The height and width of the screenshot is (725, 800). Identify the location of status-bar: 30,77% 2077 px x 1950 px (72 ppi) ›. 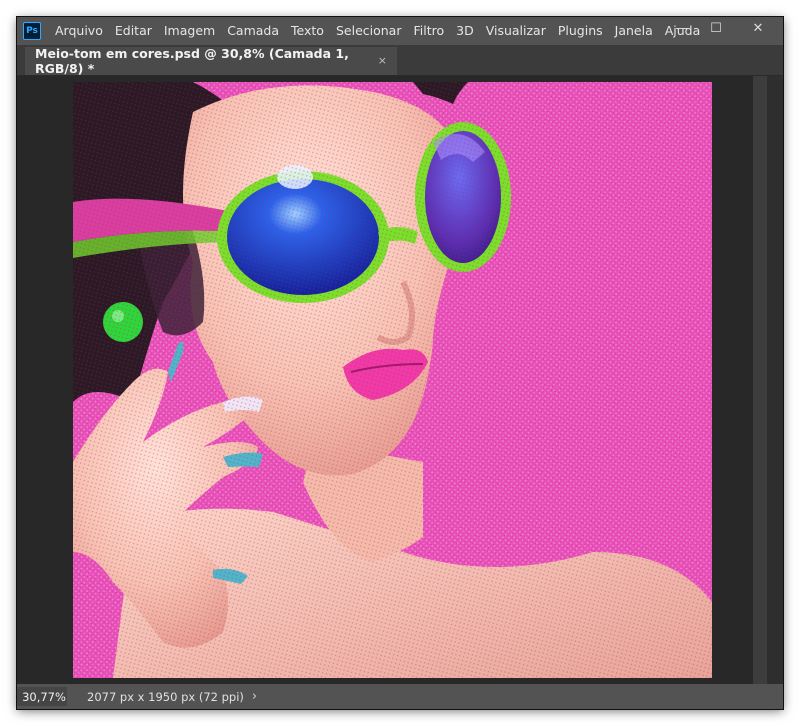
(400, 696).